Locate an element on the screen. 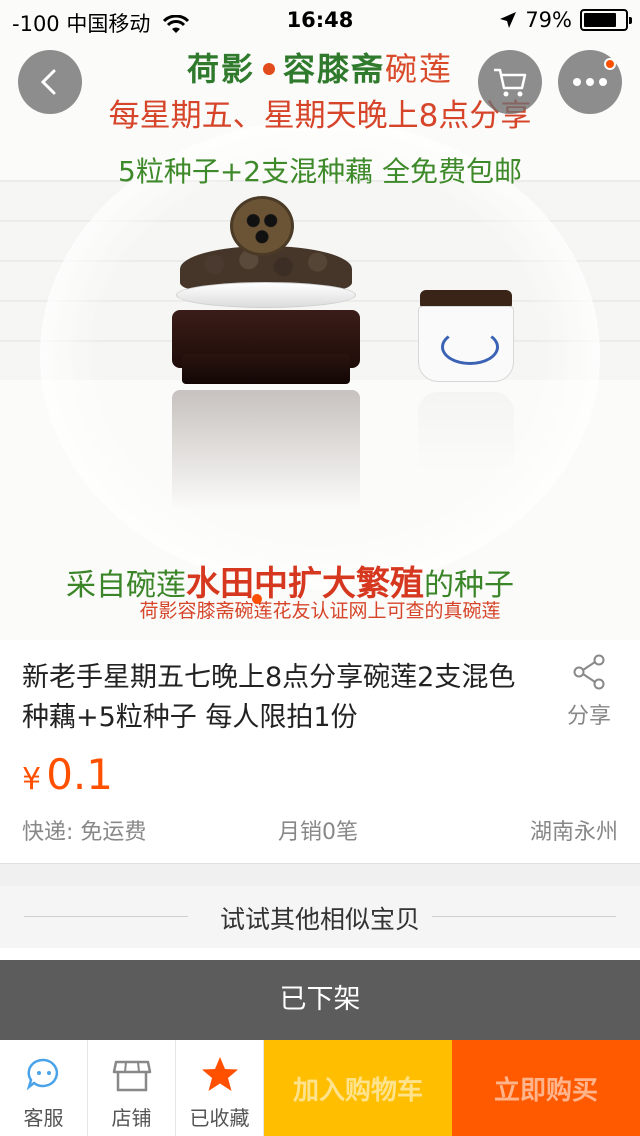 This screenshot has height=1136, width=640. customer-service-label: 客服 is located at coordinates (43, 1118).